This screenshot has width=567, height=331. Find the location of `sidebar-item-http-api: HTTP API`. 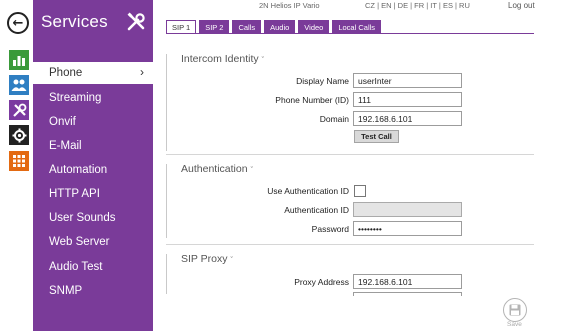

sidebar-item-http-api: HTTP API is located at coordinates (93, 194).